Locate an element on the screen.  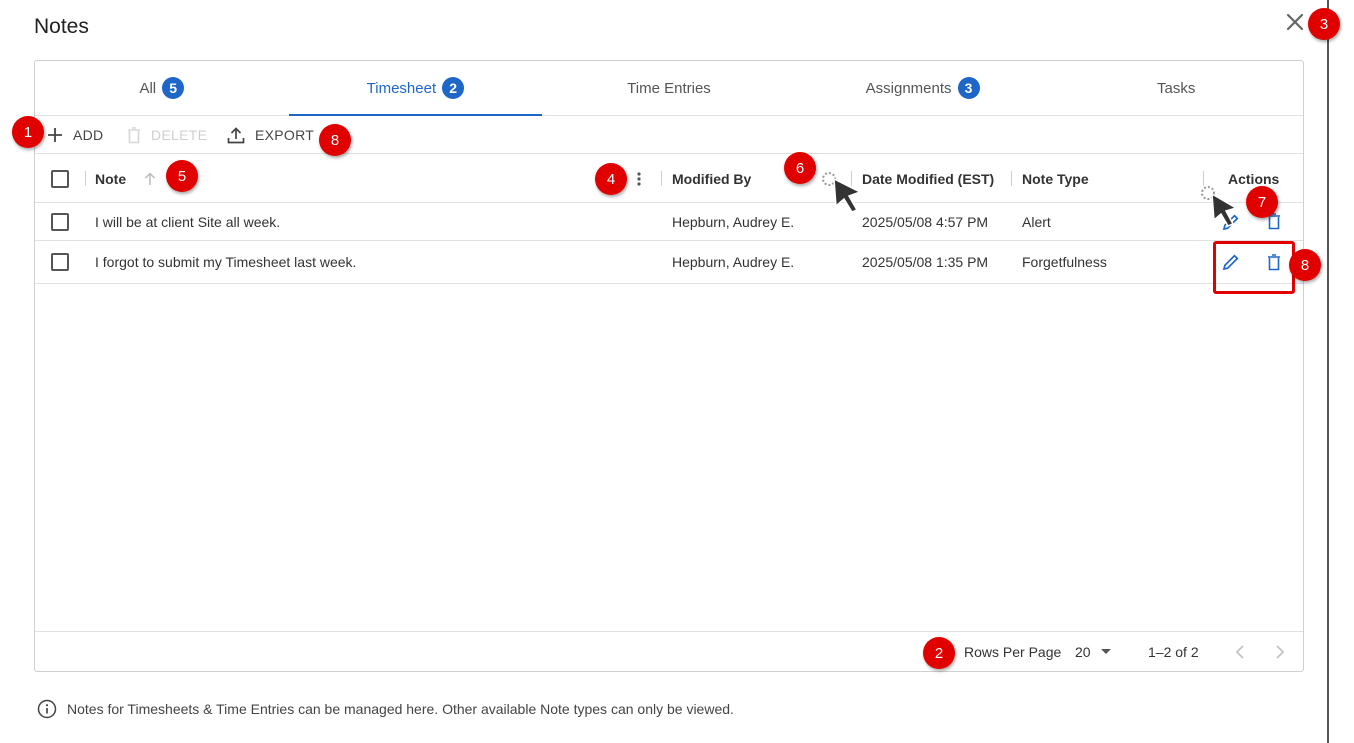
add-button-label: ADD is located at coordinates (88, 135).